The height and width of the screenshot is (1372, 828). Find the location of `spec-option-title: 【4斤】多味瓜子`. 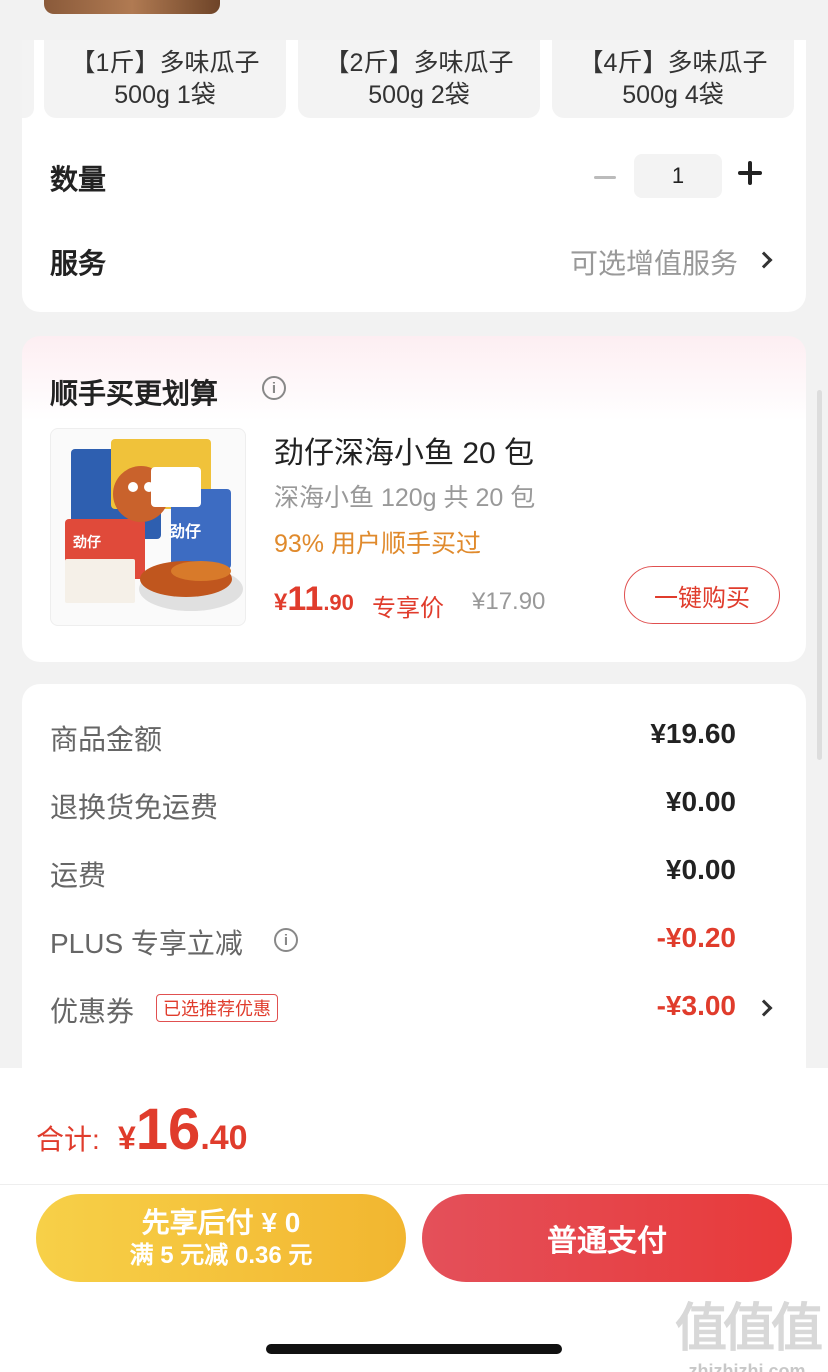

spec-option-title: 【4斤】多味瓜子 is located at coordinates (673, 63).